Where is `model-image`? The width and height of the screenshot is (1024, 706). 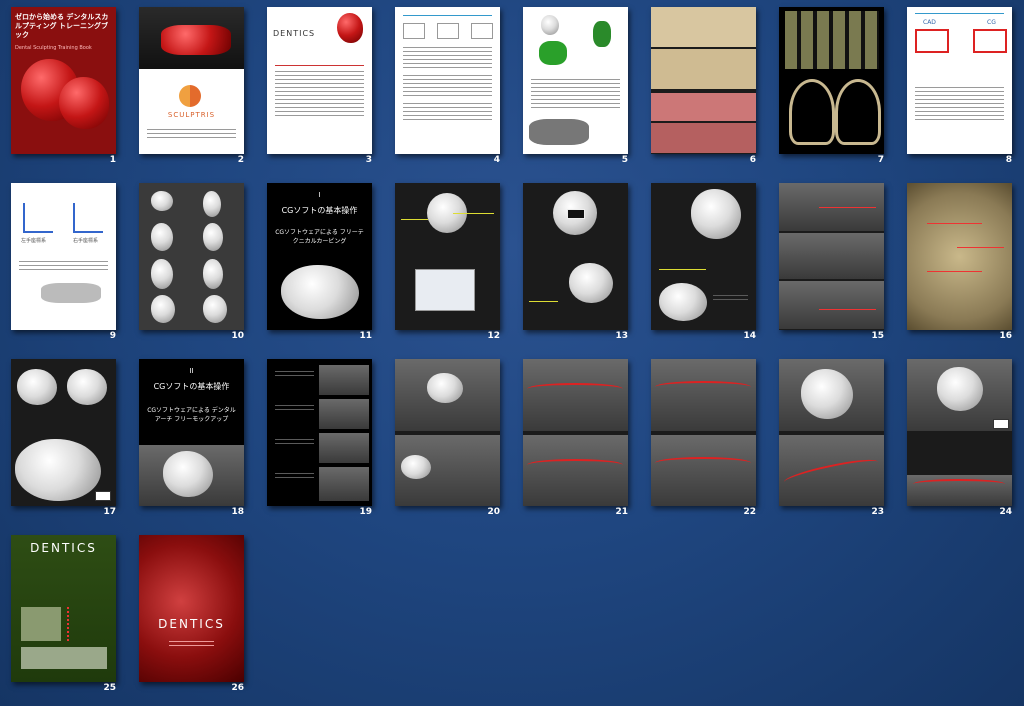 model-image is located at coordinates (71, 293).